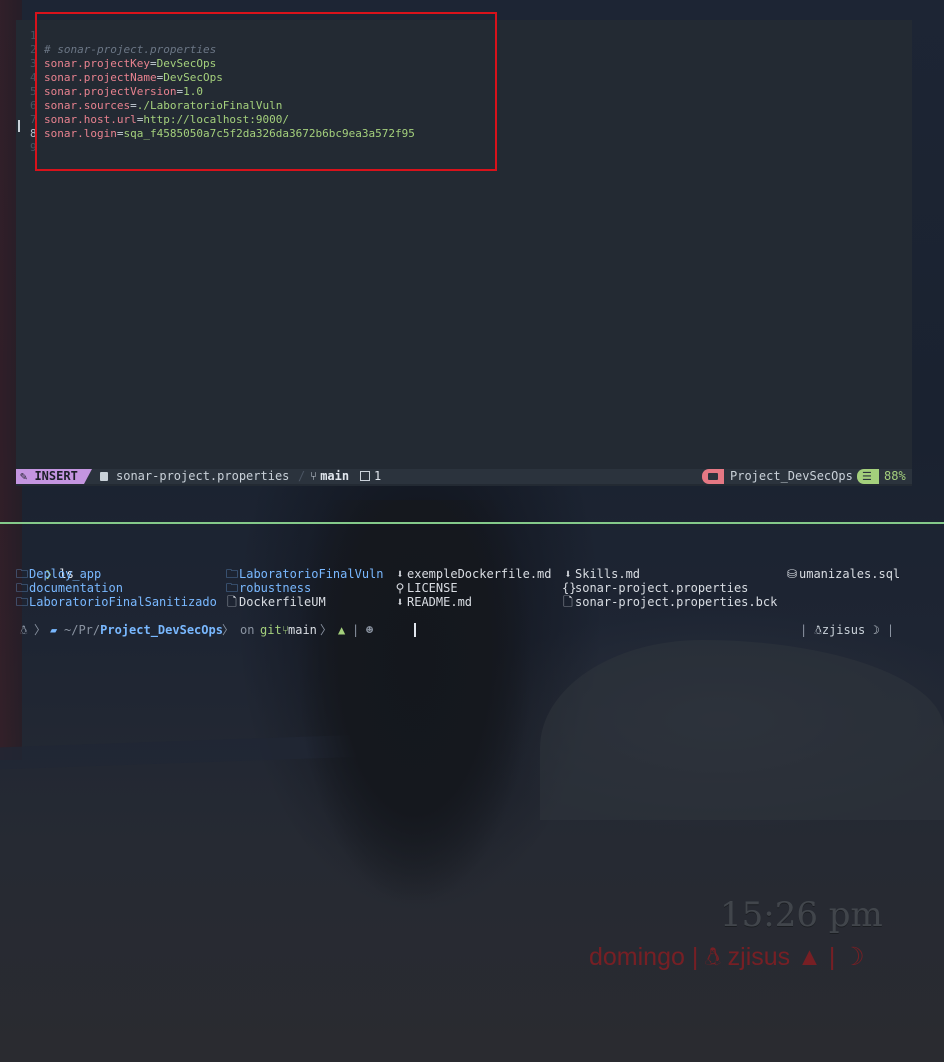  What do you see at coordinates (302, 630) in the screenshot?
I see `prompt-branch: main` at bounding box center [302, 630].